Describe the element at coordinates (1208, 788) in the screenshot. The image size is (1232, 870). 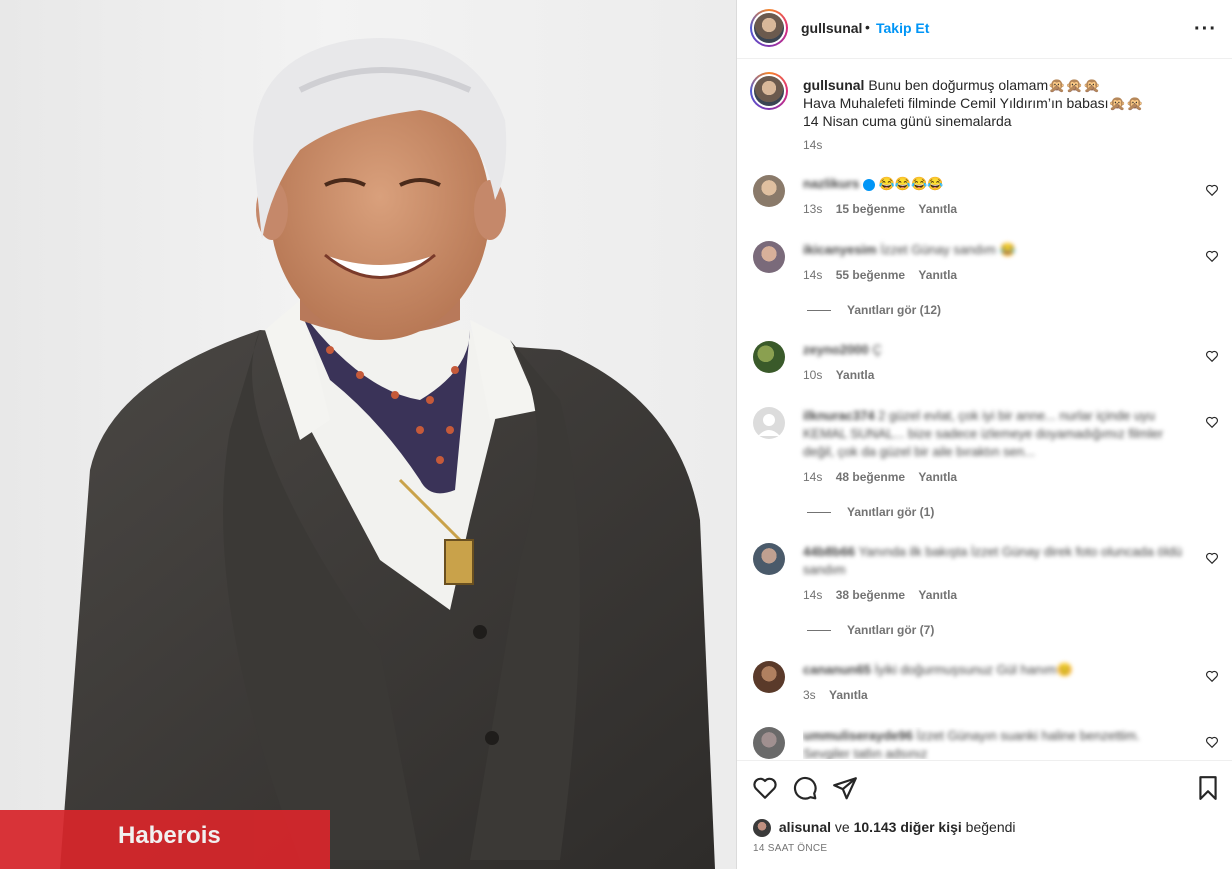
I see `save-bookmark-icon` at that location.